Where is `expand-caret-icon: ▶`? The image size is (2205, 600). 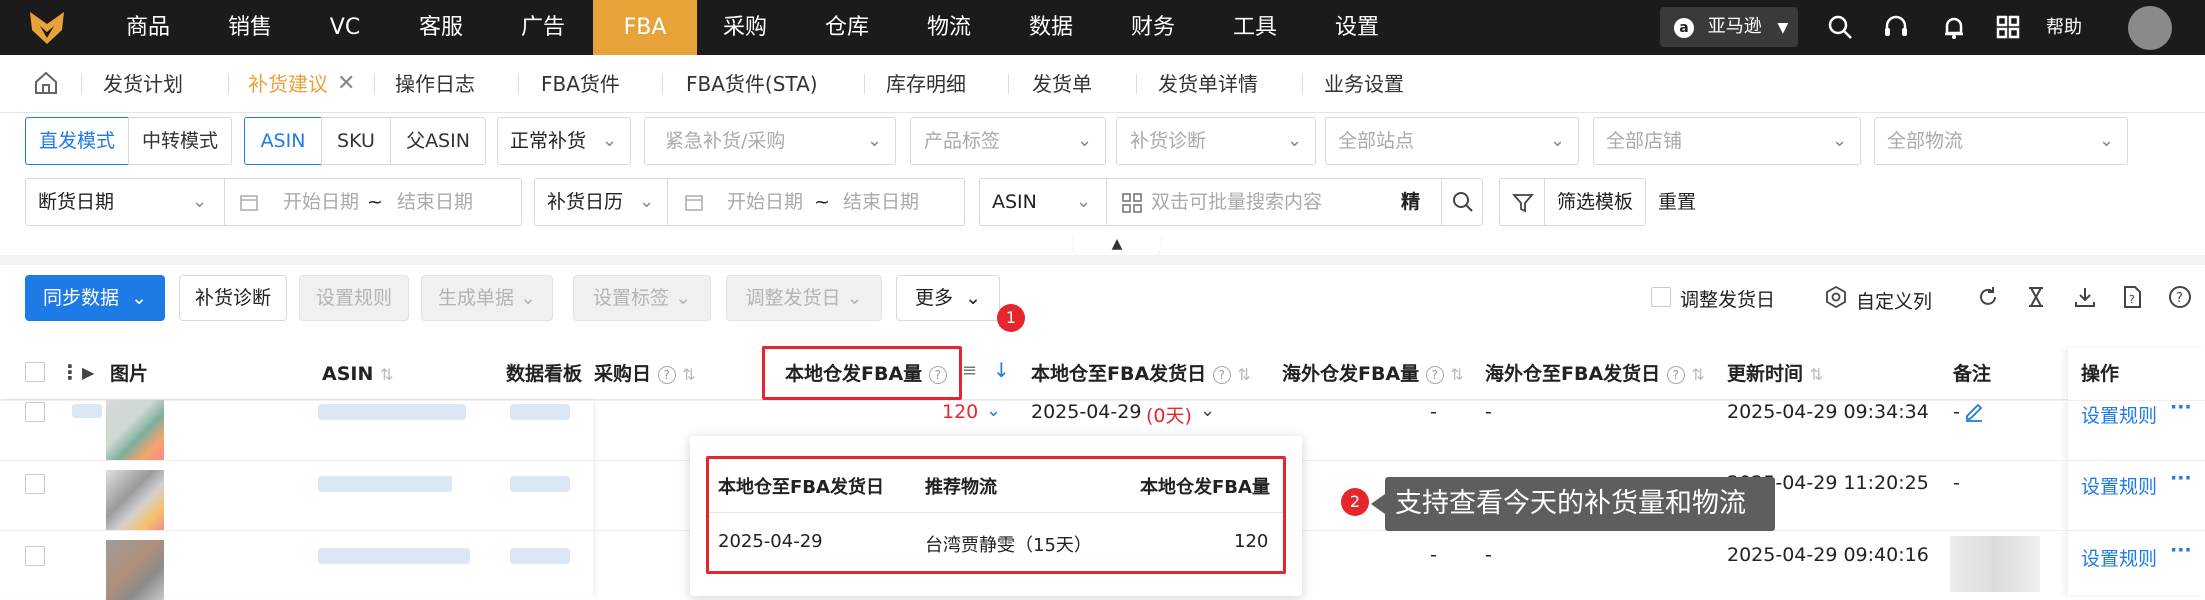
expand-caret-icon: ▶ is located at coordinates (88, 372).